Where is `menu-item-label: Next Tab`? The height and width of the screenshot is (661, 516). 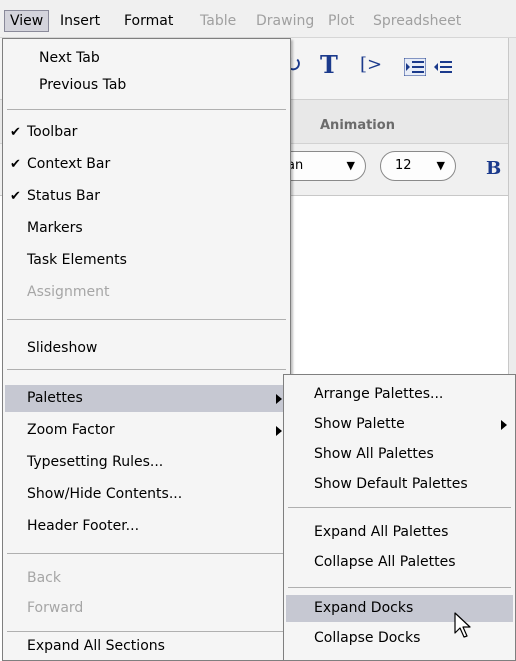 menu-item-label: Next Tab is located at coordinates (69, 58).